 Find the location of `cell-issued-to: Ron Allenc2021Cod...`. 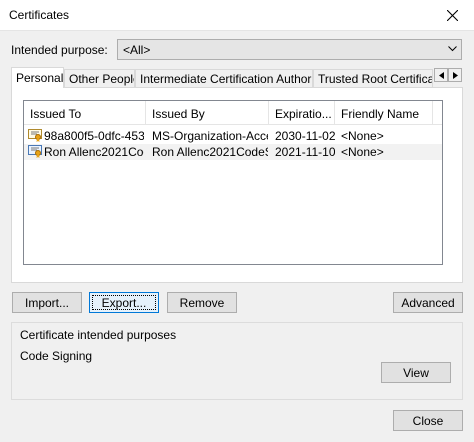

cell-issued-to: Ron Allenc2021Cod... is located at coordinates (94, 152).